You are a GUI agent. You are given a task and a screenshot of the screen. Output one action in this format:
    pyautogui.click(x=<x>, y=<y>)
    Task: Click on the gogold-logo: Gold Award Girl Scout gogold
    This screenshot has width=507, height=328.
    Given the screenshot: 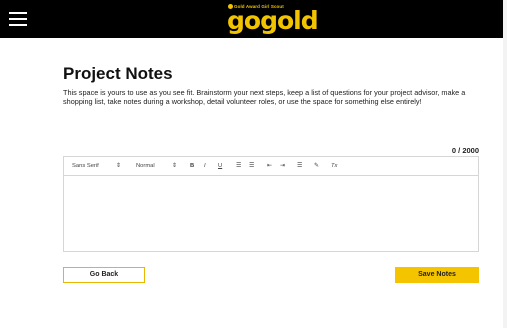 What is the action you would take?
    pyautogui.click(x=276, y=19)
    